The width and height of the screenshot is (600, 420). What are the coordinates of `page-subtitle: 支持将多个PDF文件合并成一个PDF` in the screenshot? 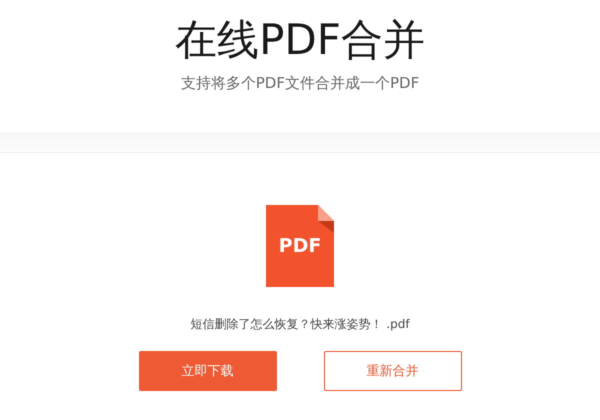 It's located at (300, 83).